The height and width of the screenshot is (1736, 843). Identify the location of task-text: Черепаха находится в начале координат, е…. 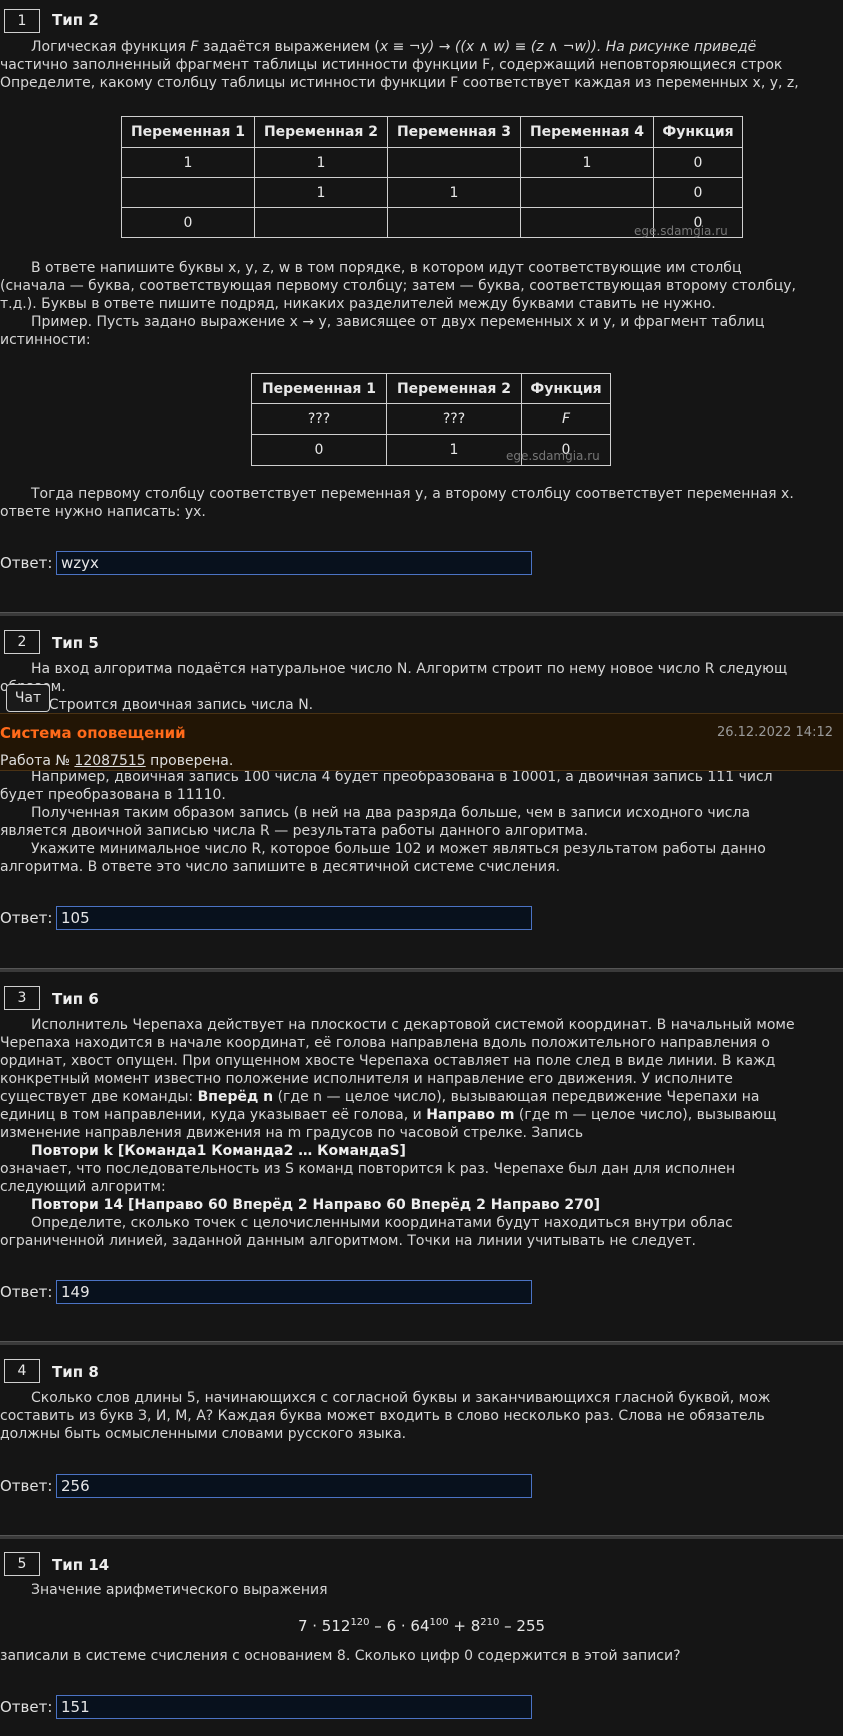
(385, 1043).